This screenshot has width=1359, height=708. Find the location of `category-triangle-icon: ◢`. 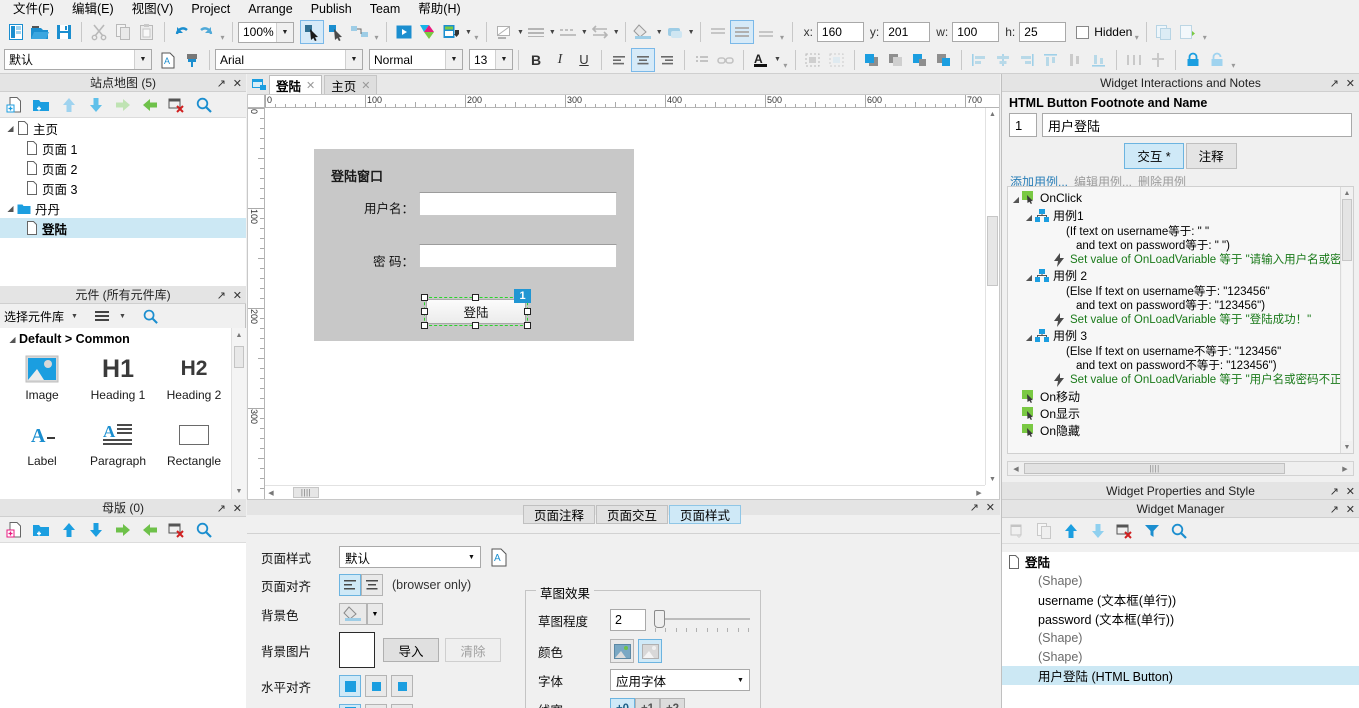

category-triangle-icon: ◢ is located at coordinates (12, 339).